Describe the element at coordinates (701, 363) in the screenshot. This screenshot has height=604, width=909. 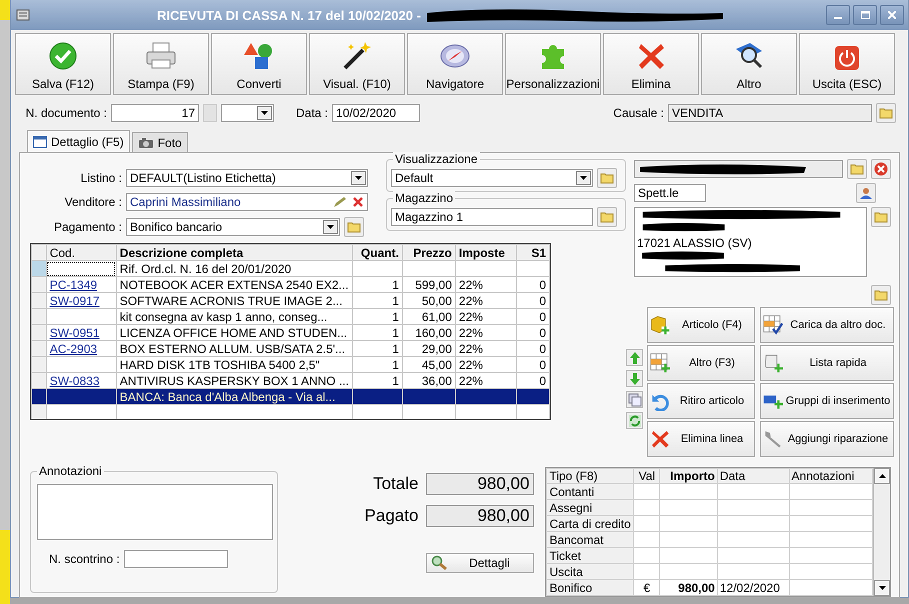
I see `action-button: Altro (F3)` at that location.